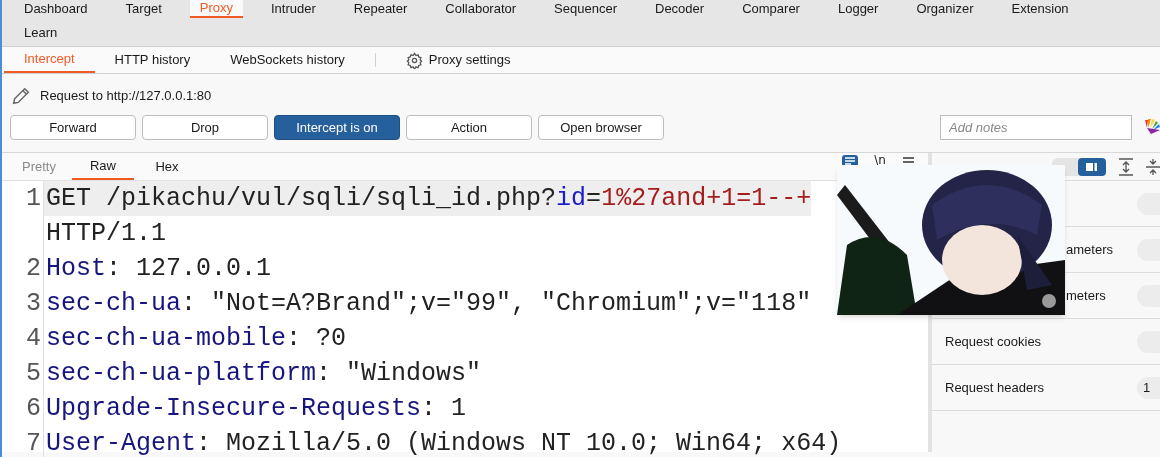 The width and height of the screenshot is (1160, 457). Describe the element at coordinates (256, 409) in the screenshot. I see `code-line: Upgrade-Insecure-Requests: 1` at that location.